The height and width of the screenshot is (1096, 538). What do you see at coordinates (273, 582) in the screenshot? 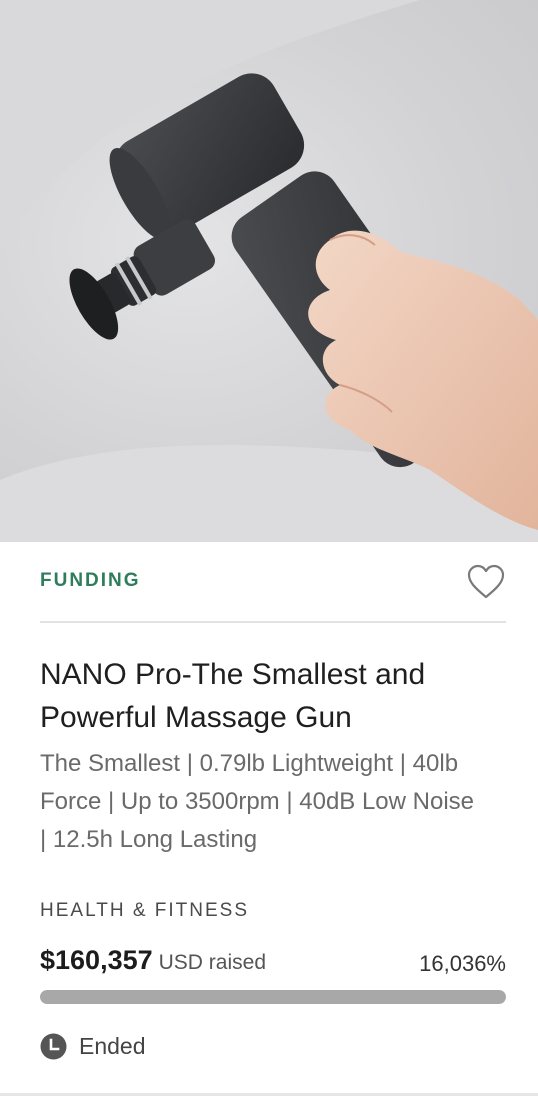
I see `status-row: FUNDING` at bounding box center [273, 582].